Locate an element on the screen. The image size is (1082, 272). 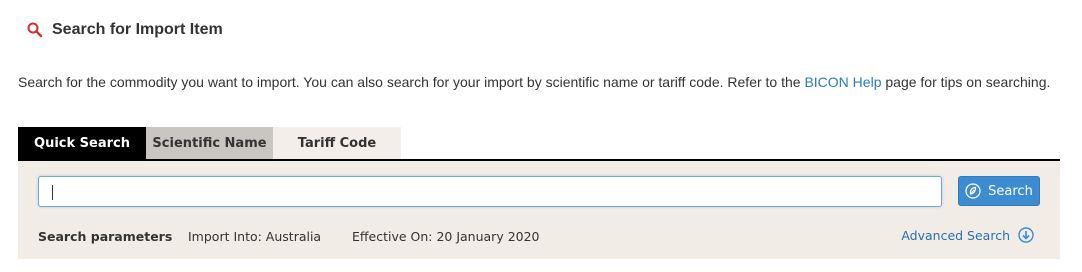
search-icon is located at coordinates (35, 30).